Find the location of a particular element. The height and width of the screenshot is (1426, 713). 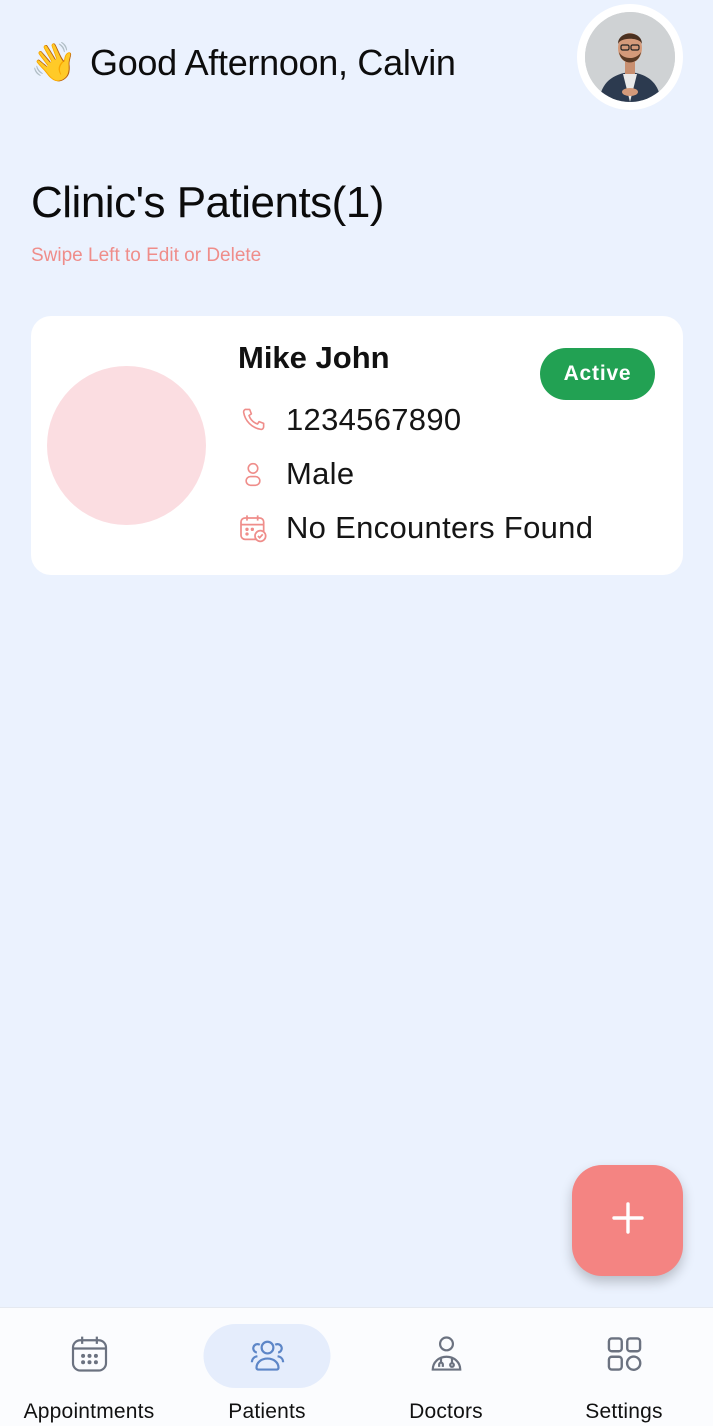

status-badge: Active is located at coordinates (597, 374).